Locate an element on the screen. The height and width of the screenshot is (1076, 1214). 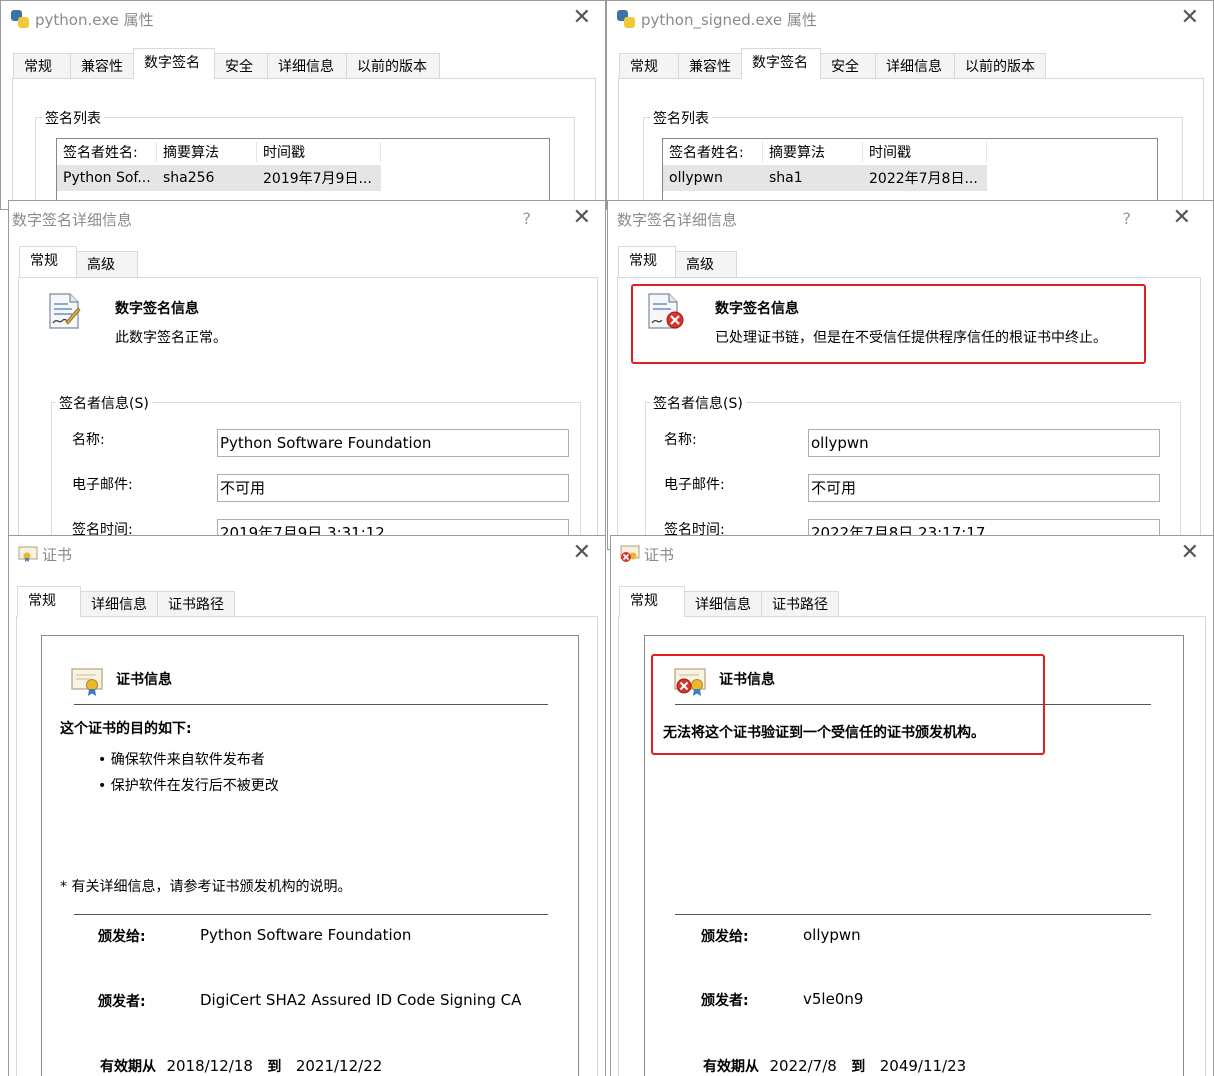
name-field: ollypwn is located at coordinates (984, 443).